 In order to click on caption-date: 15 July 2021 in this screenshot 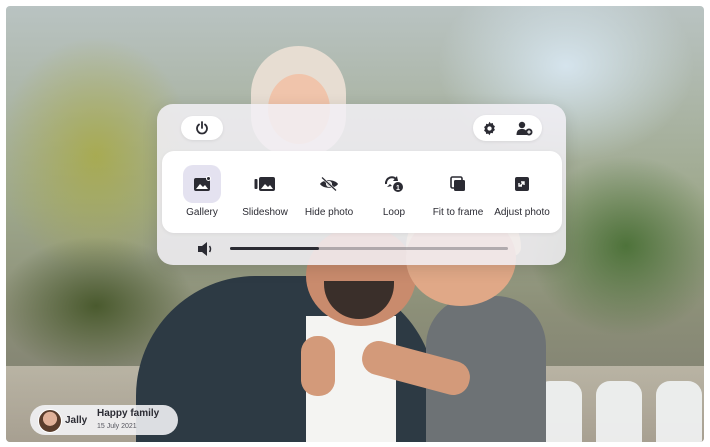, I will do `click(117, 426)`.